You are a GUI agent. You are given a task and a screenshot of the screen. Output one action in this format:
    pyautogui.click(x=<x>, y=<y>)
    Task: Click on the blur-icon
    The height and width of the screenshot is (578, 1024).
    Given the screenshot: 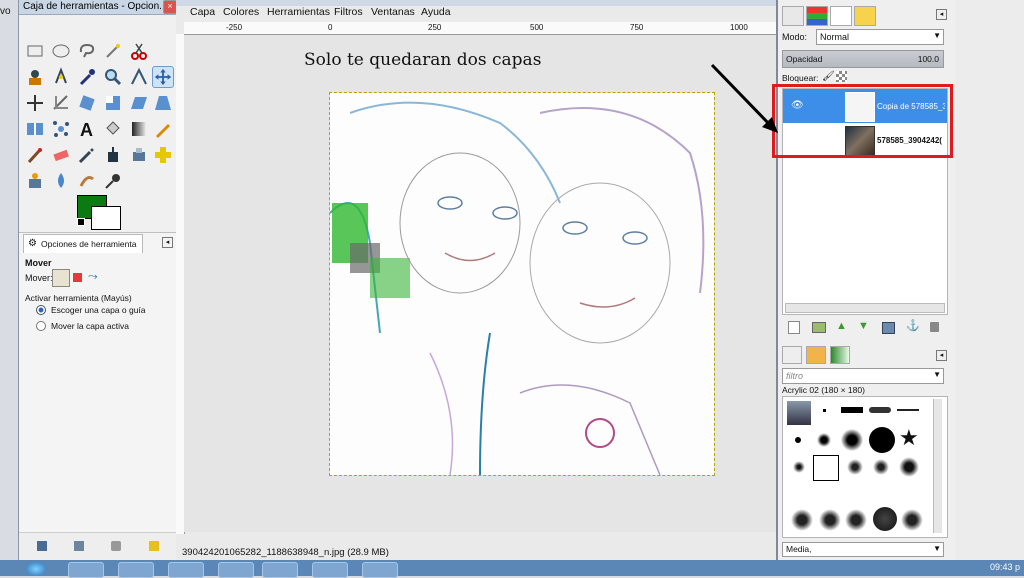 What is the action you would take?
    pyautogui.click(x=61, y=181)
    